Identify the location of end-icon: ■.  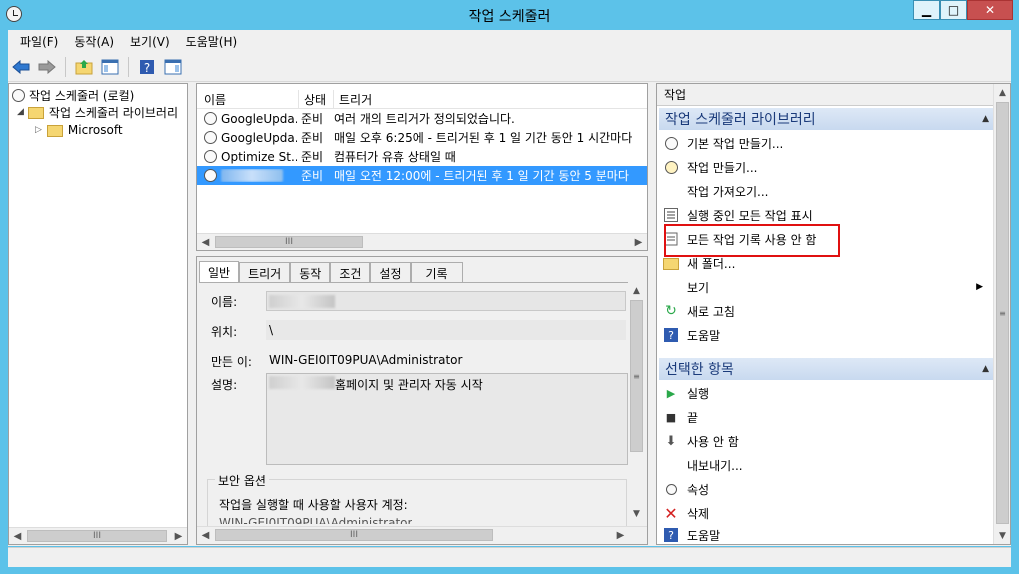
(671, 417).